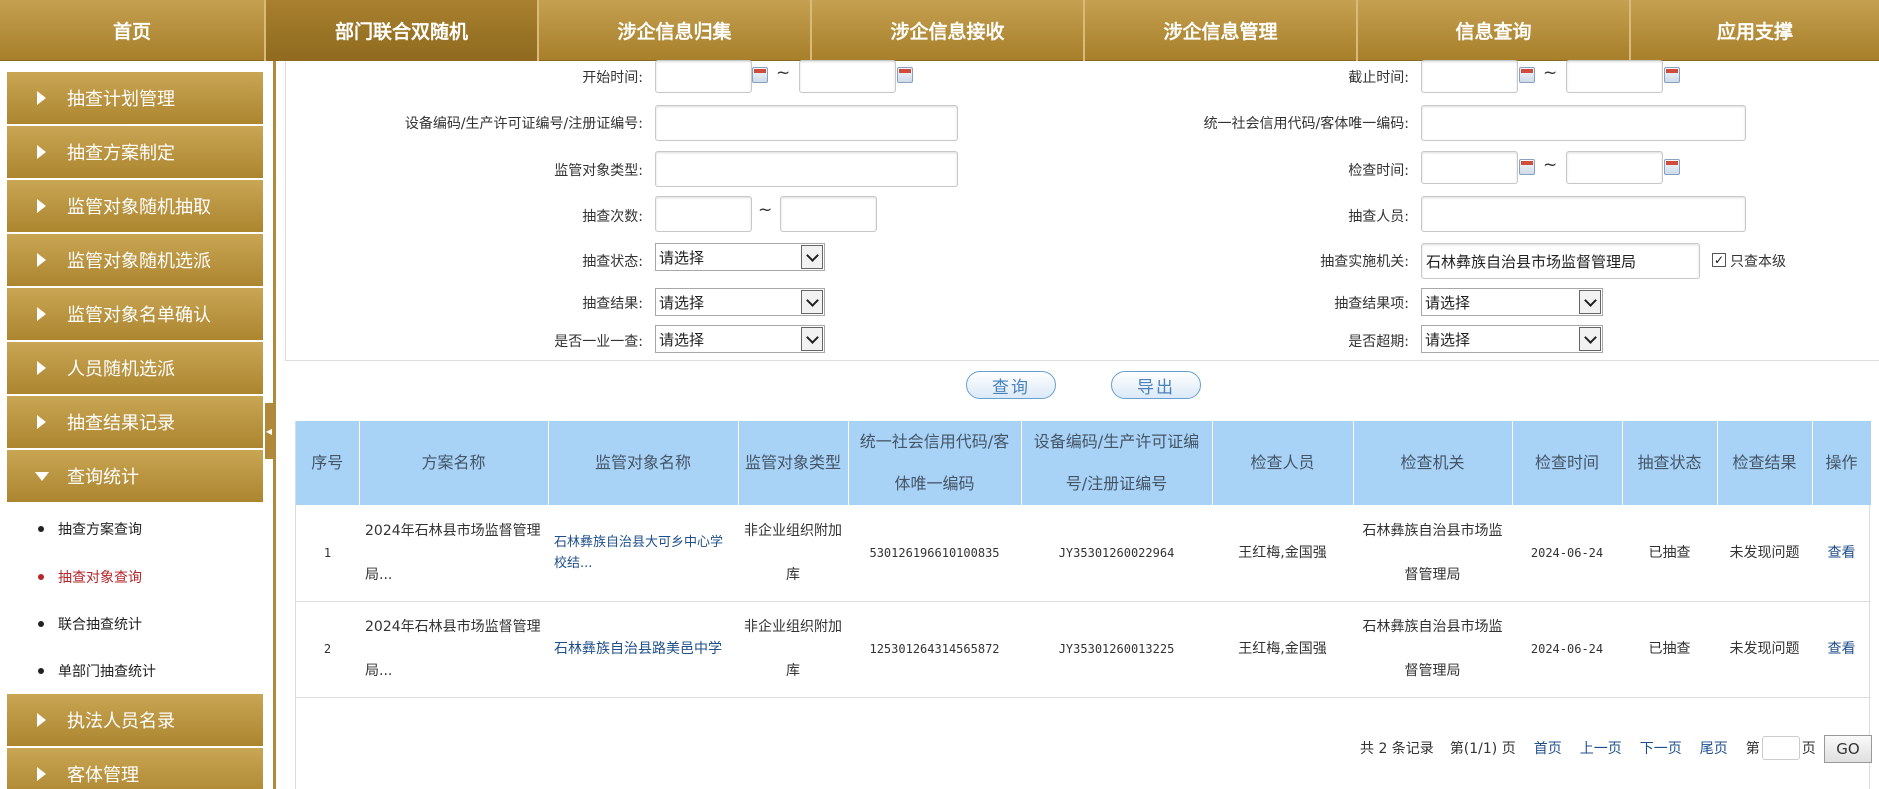  I want to click on sidebar-sub-scheme-query: 抽查方案查询, so click(90, 529).